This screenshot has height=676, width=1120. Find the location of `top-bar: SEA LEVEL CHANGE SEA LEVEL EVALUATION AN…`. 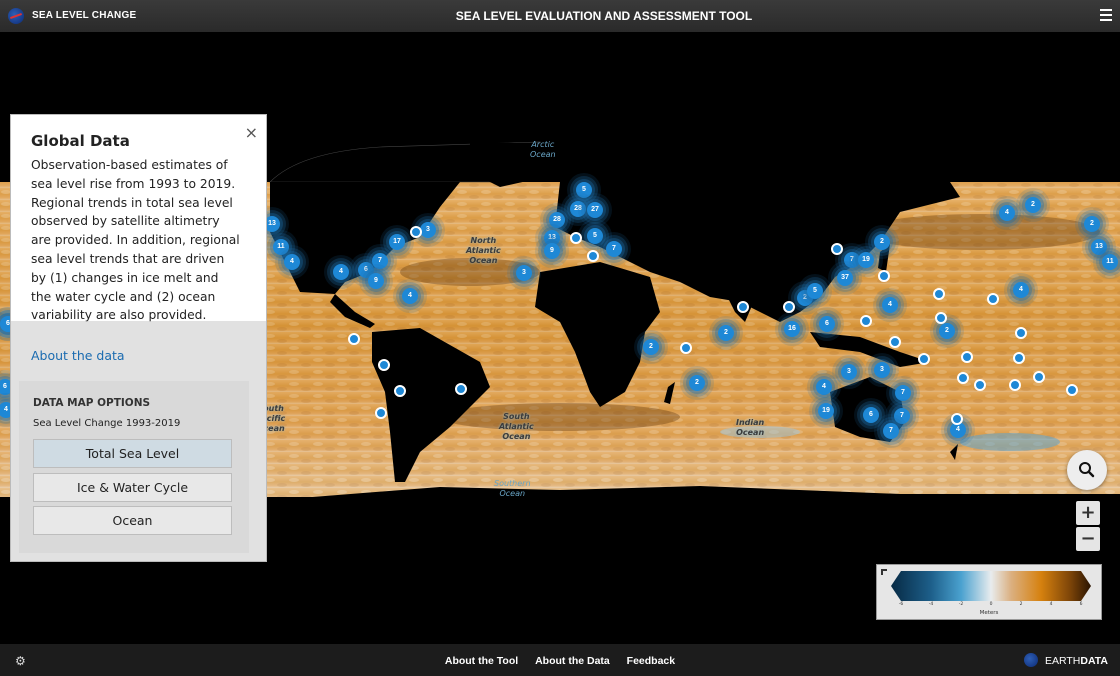

top-bar: SEA LEVEL CHANGE SEA LEVEL EVALUATION AN… is located at coordinates (560, 16).